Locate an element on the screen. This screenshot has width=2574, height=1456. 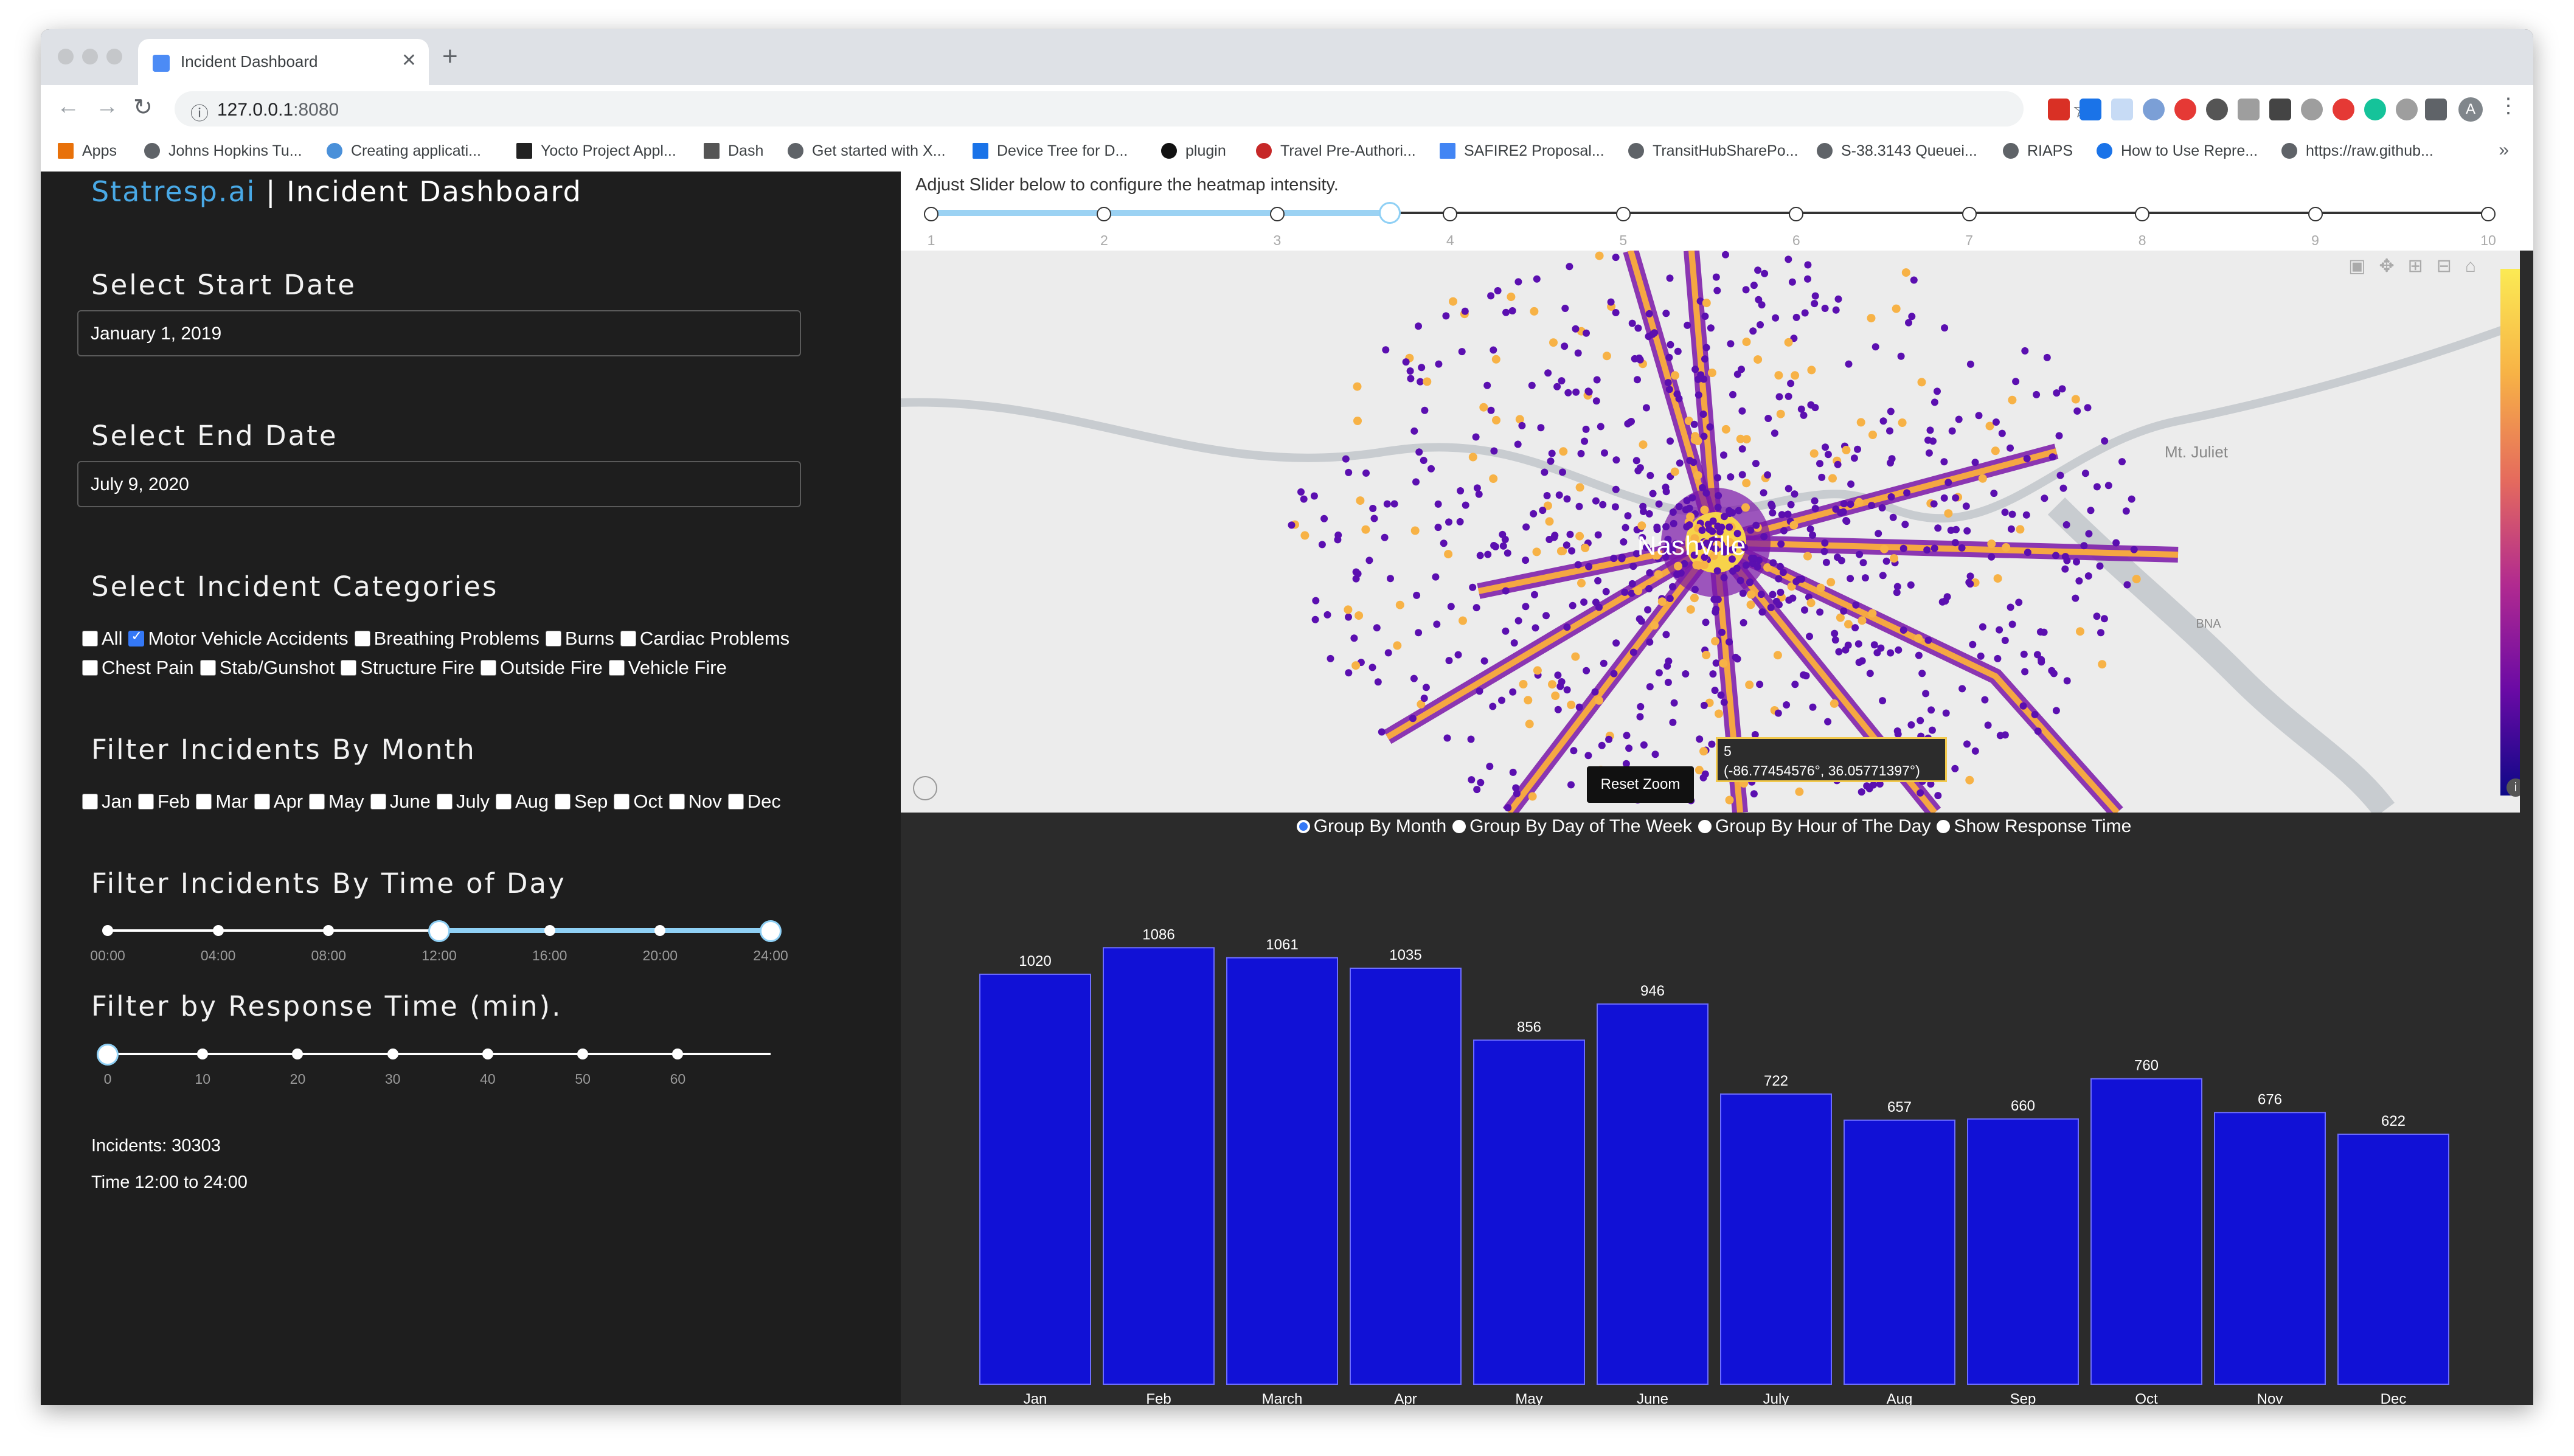
response-time-slider: 0 10 20 30 40 50 60 is located at coordinates (434, 1065).